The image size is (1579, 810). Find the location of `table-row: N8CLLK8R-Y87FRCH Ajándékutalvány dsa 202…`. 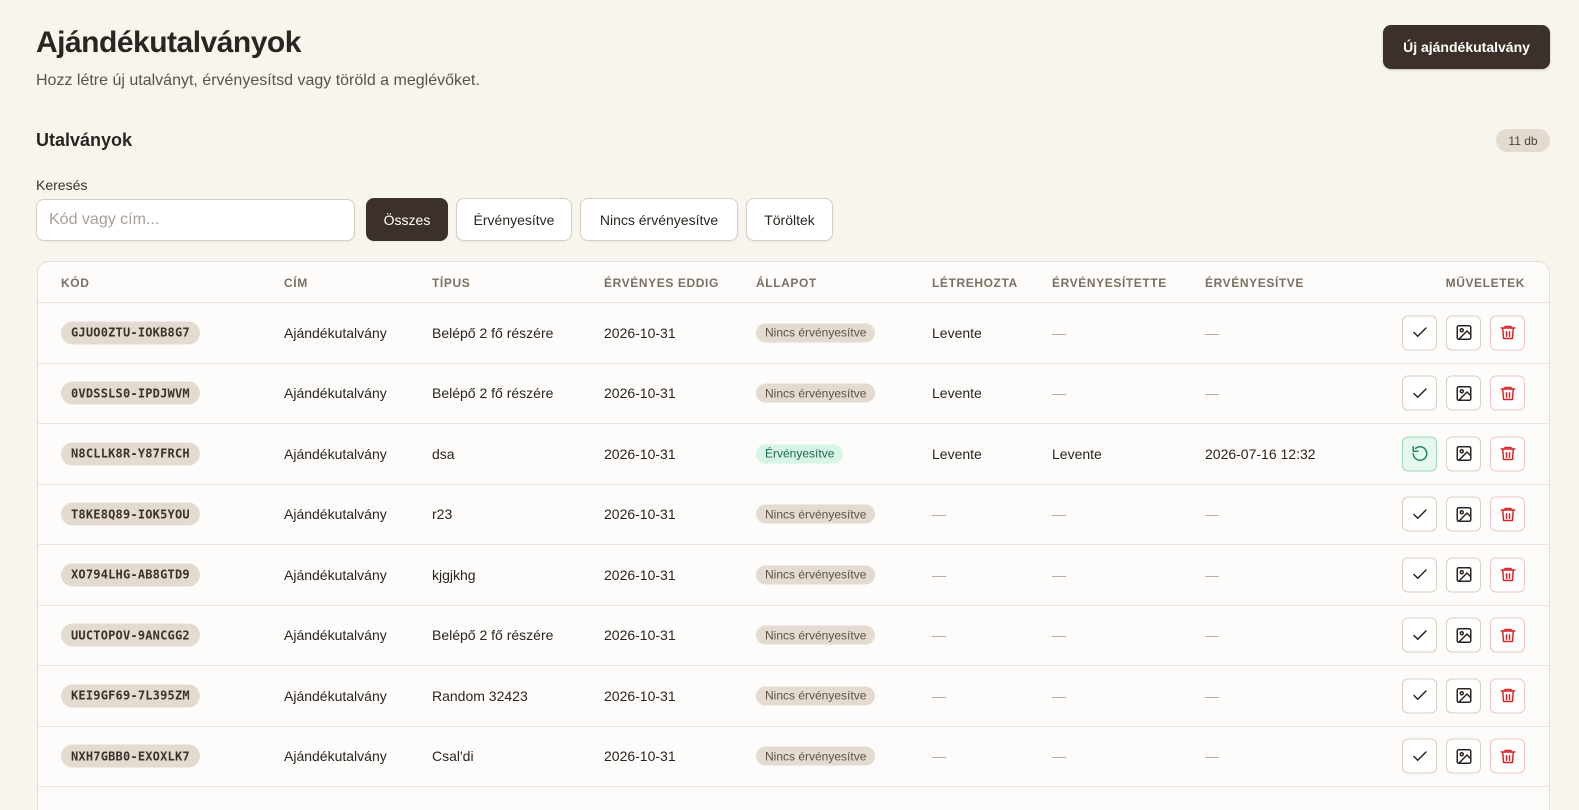

table-row: N8CLLK8R-Y87FRCH Ajándékutalvány dsa 202… is located at coordinates (793, 454).